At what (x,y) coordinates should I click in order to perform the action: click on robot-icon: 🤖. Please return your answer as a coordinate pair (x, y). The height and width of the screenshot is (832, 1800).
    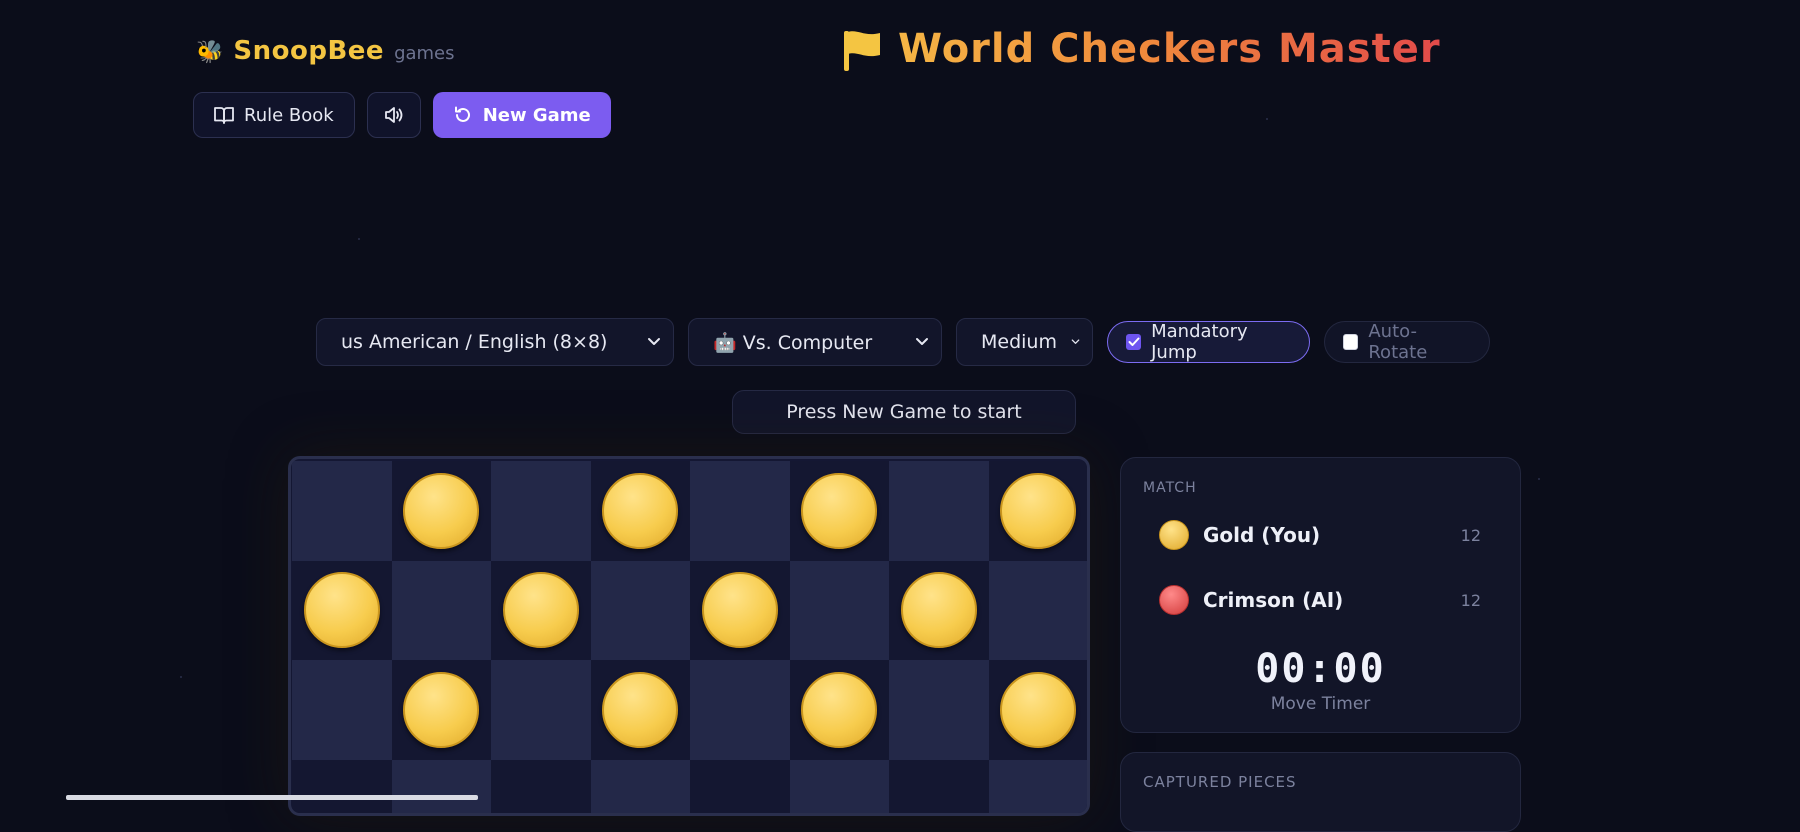
    Looking at the image, I should click on (725, 342).